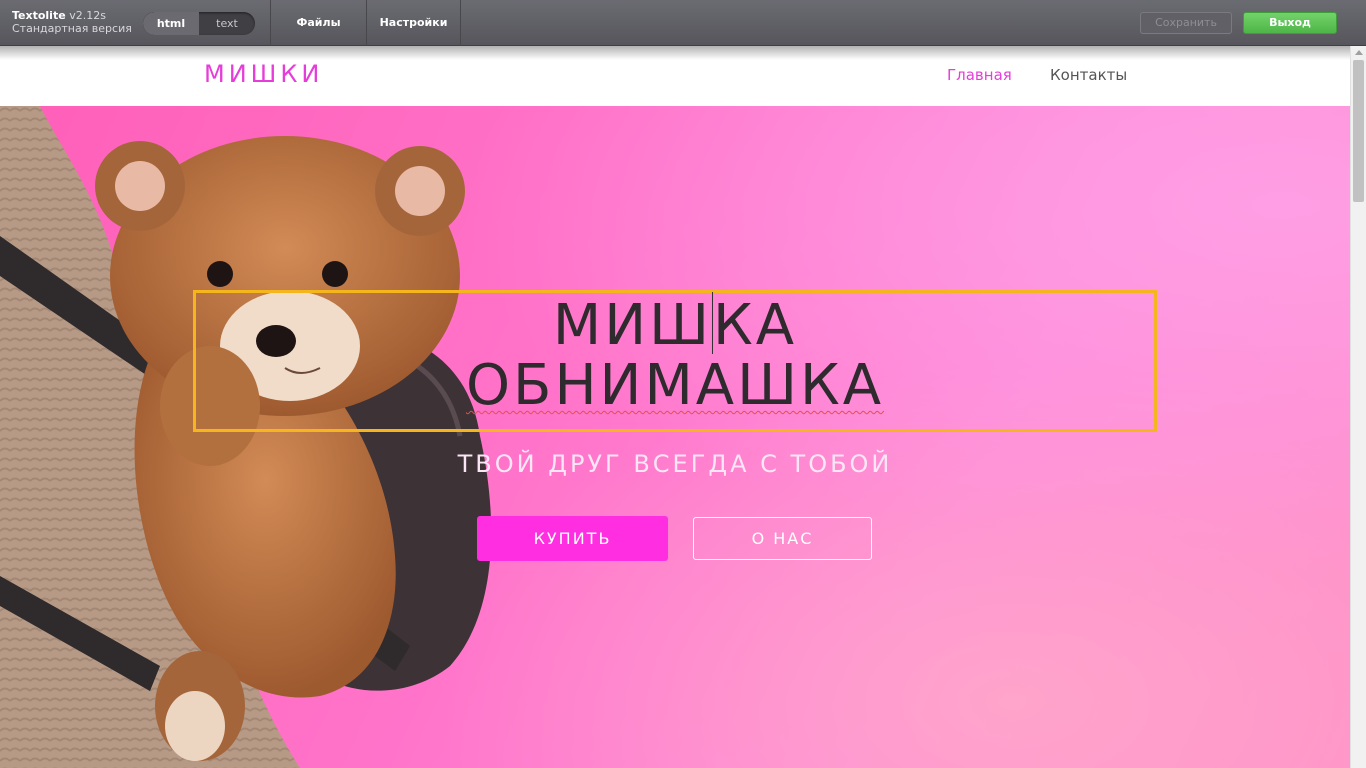 The height and width of the screenshot is (768, 1366). Describe the element at coordinates (572, 538) in the screenshot. I see `buy-button: КУПИТЬ` at that location.